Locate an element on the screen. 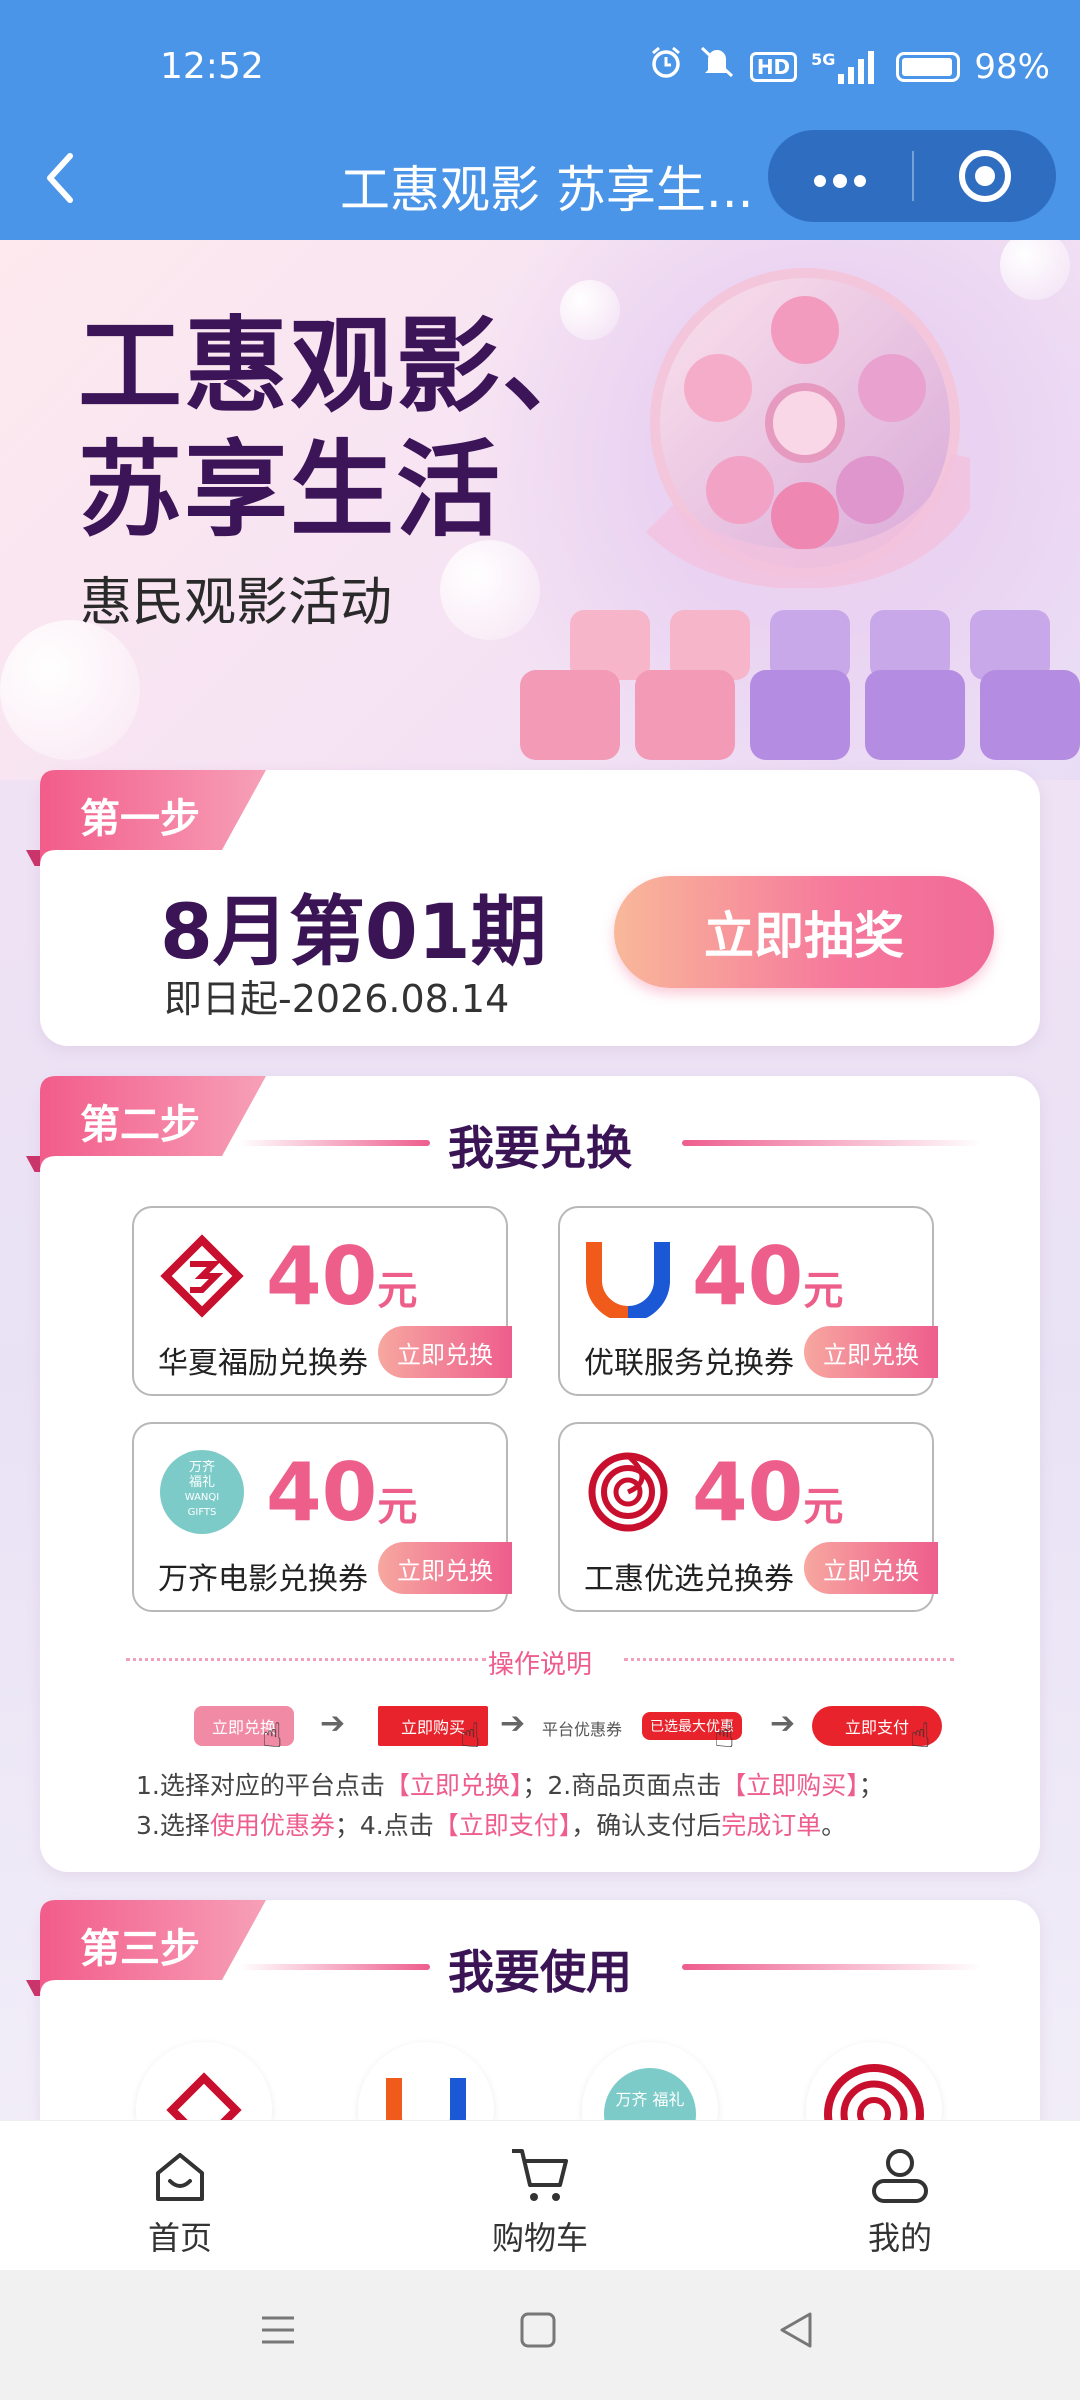  instructions-line2: 3.选择使用优惠券；4.点击【立即支付】，确认支付后完成订单。 is located at coordinates (510, 1826).